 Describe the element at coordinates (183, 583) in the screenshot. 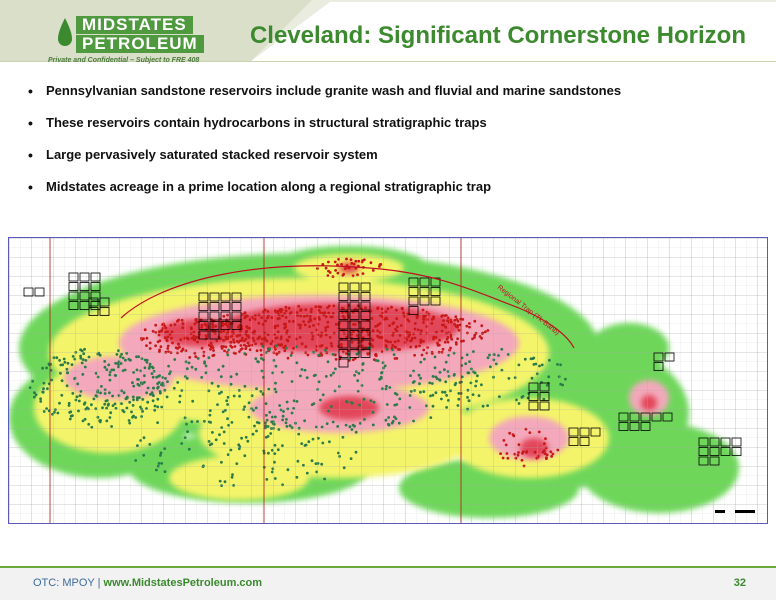

I see `footer-website-link: www.MidstatesPetroleum.com` at that location.